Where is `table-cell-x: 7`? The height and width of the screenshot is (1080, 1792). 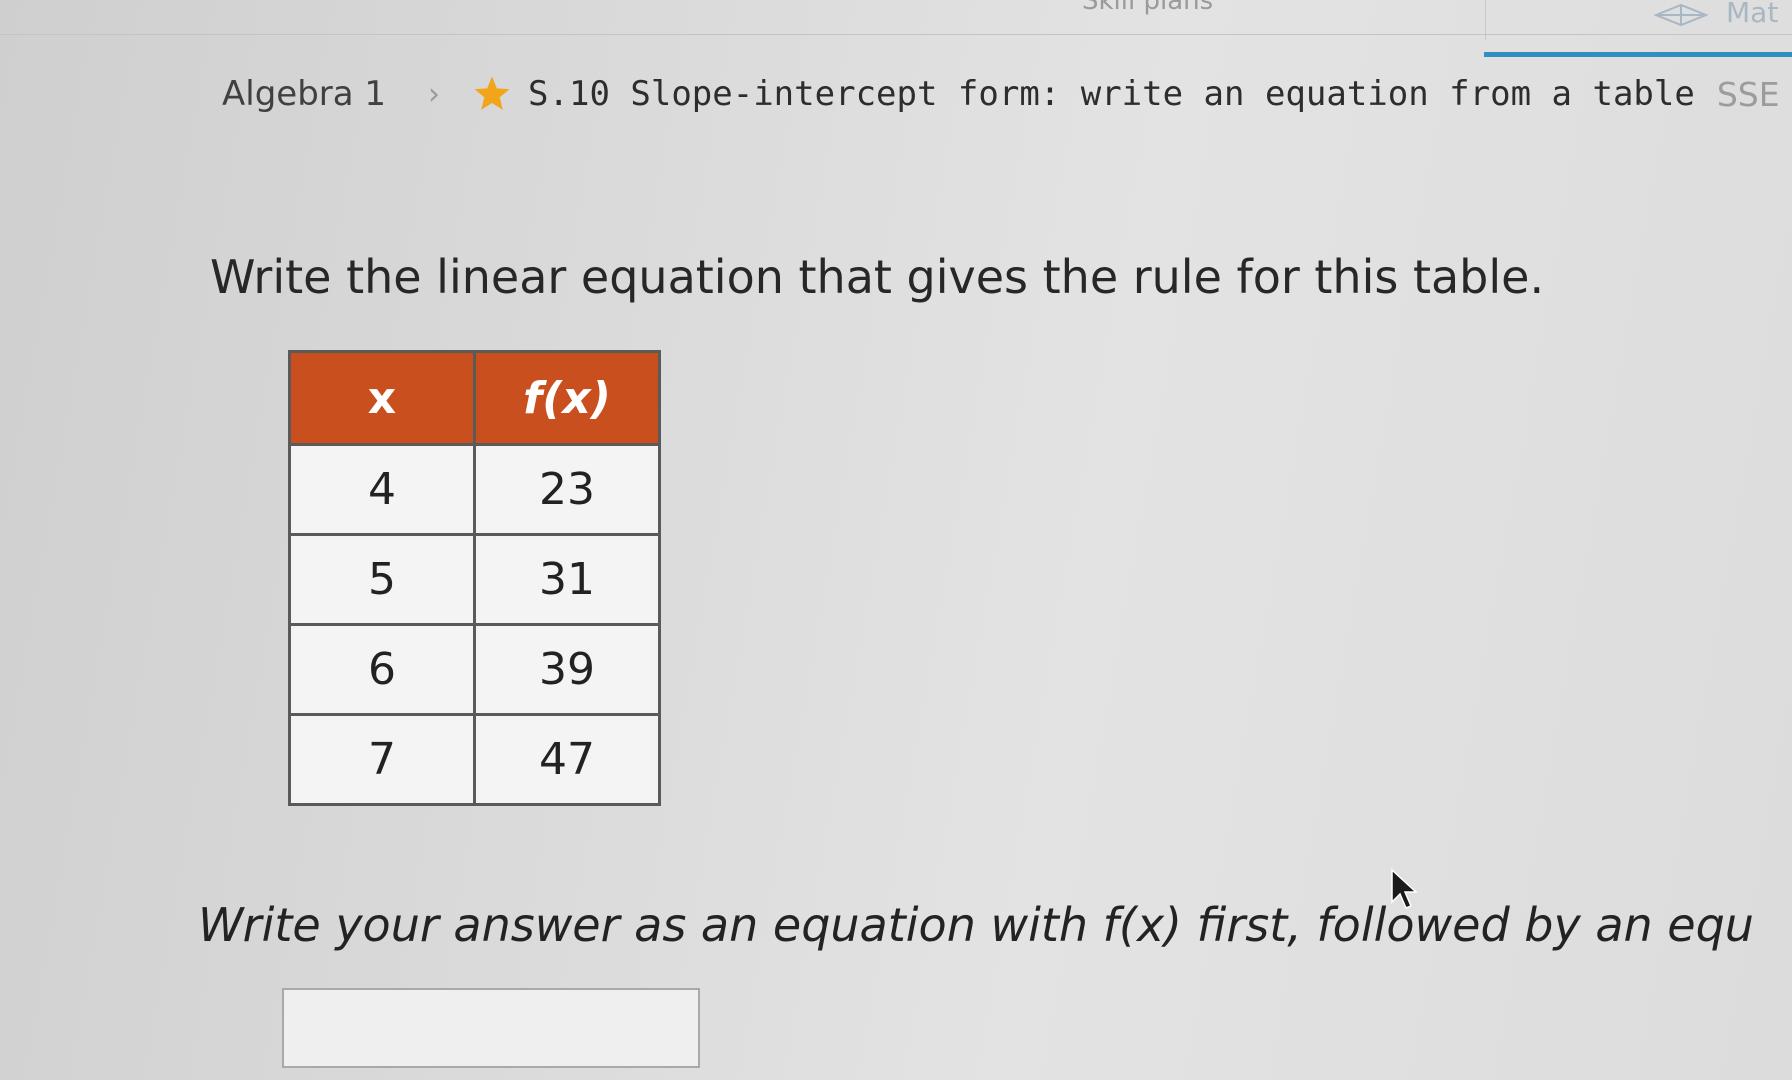 table-cell-x: 7 is located at coordinates (382, 759).